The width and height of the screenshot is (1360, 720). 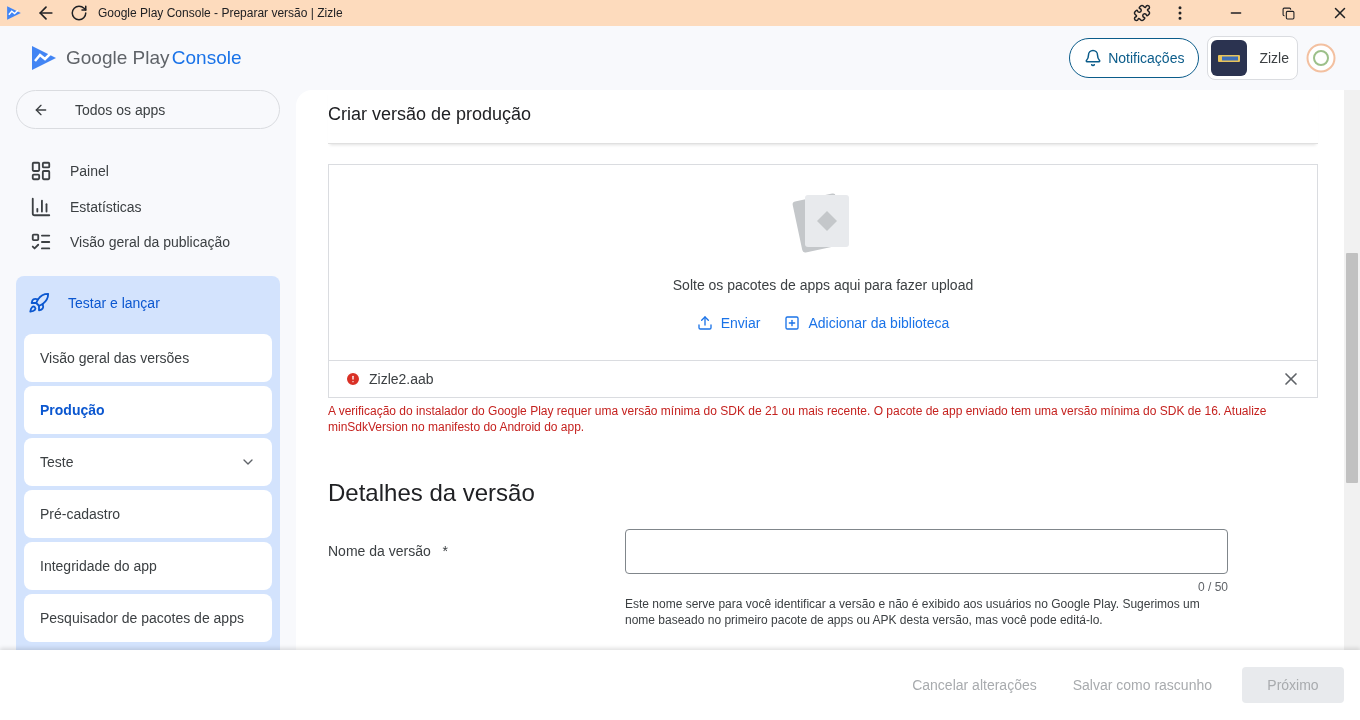 I want to click on nav-item: Painel, so click(x=148, y=171).